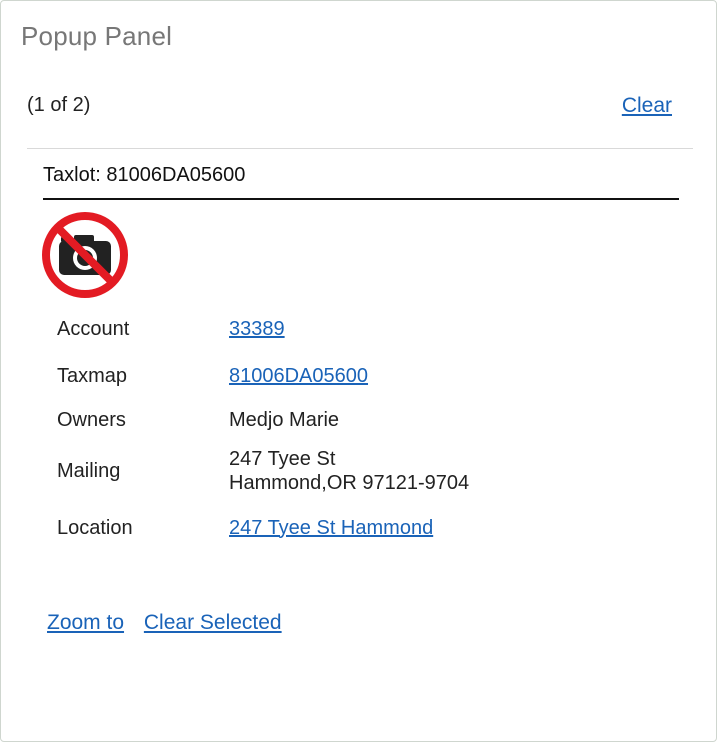  I want to click on action-bar: Zoom to Clear Selected, so click(171, 623).